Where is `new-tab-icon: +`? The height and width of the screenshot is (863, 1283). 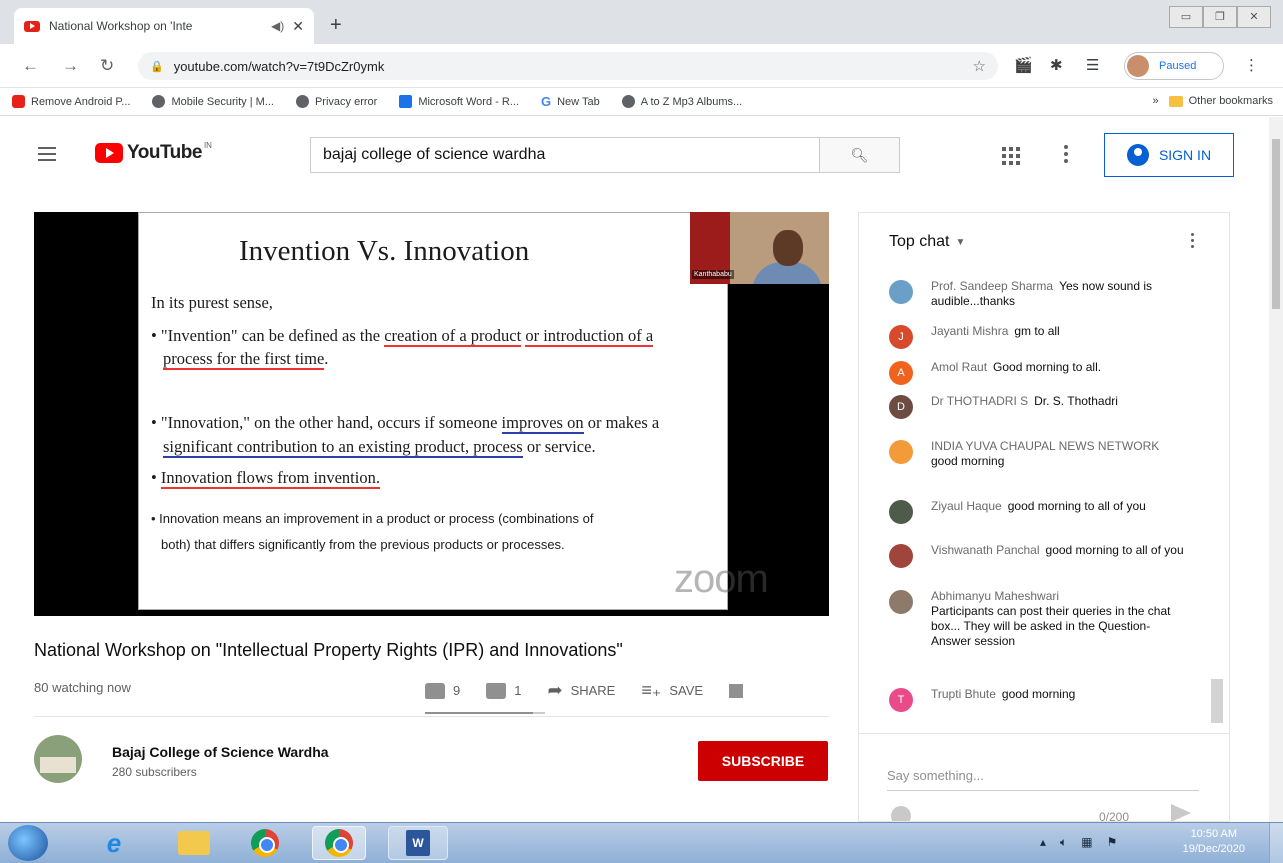
new-tab-icon: + is located at coordinates (336, 25).